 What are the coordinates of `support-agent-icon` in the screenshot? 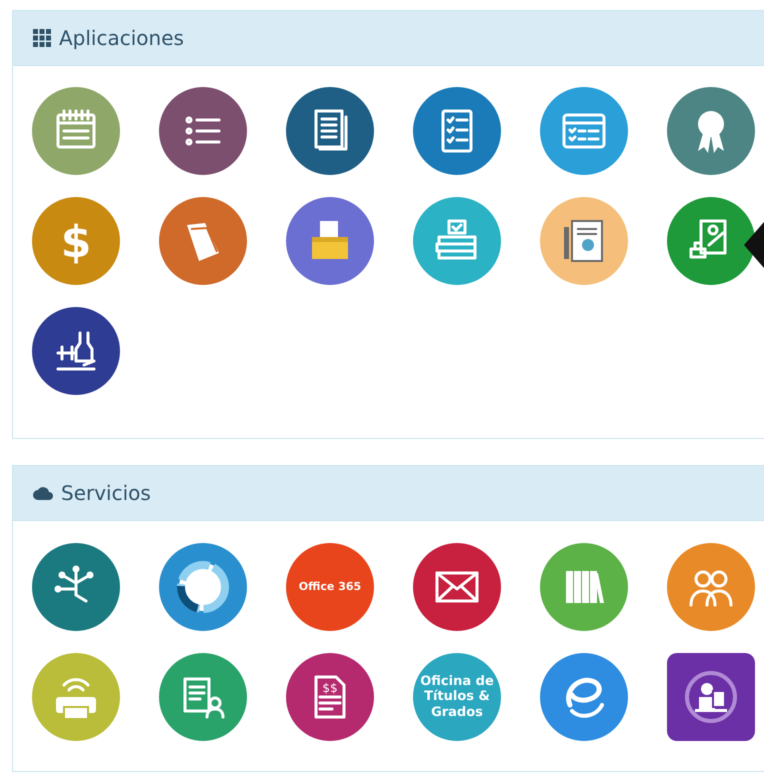 It's located at (711, 697).